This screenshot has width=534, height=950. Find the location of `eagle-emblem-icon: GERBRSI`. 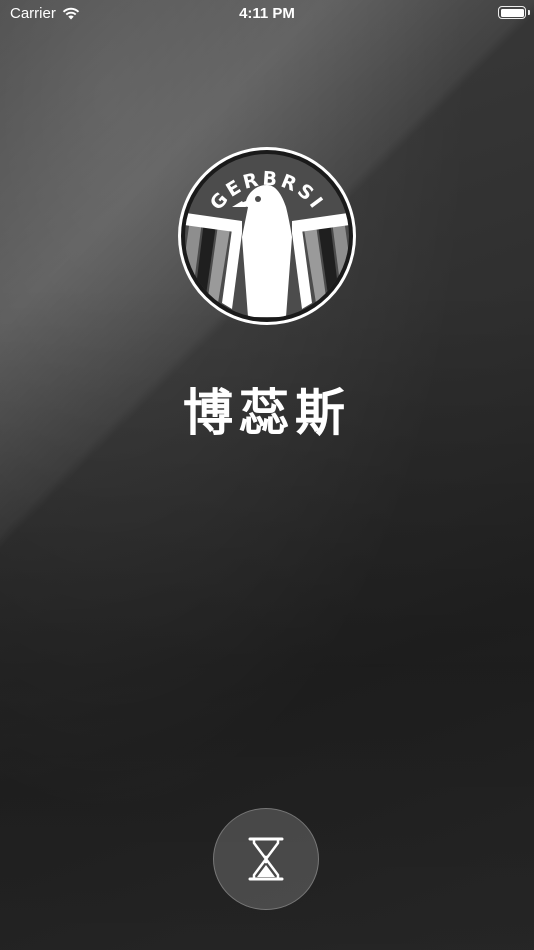

eagle-emblem-icon: GERBRSI is located at coordinates (267, 236).